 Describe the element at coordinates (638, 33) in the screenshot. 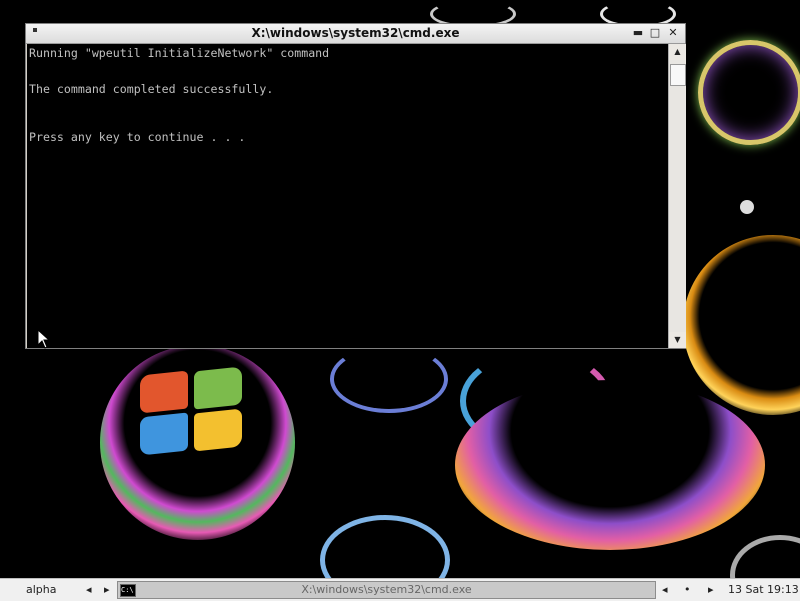

I see `minimize-button: ▬` at that location.